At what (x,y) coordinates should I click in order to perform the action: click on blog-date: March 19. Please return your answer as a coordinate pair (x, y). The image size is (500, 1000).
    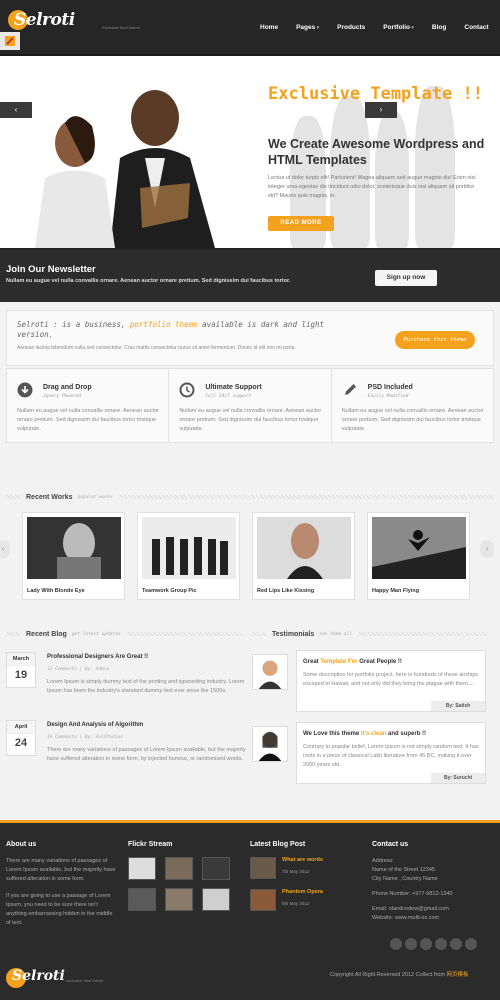
    Looking at the image, I should click on (21, 670).